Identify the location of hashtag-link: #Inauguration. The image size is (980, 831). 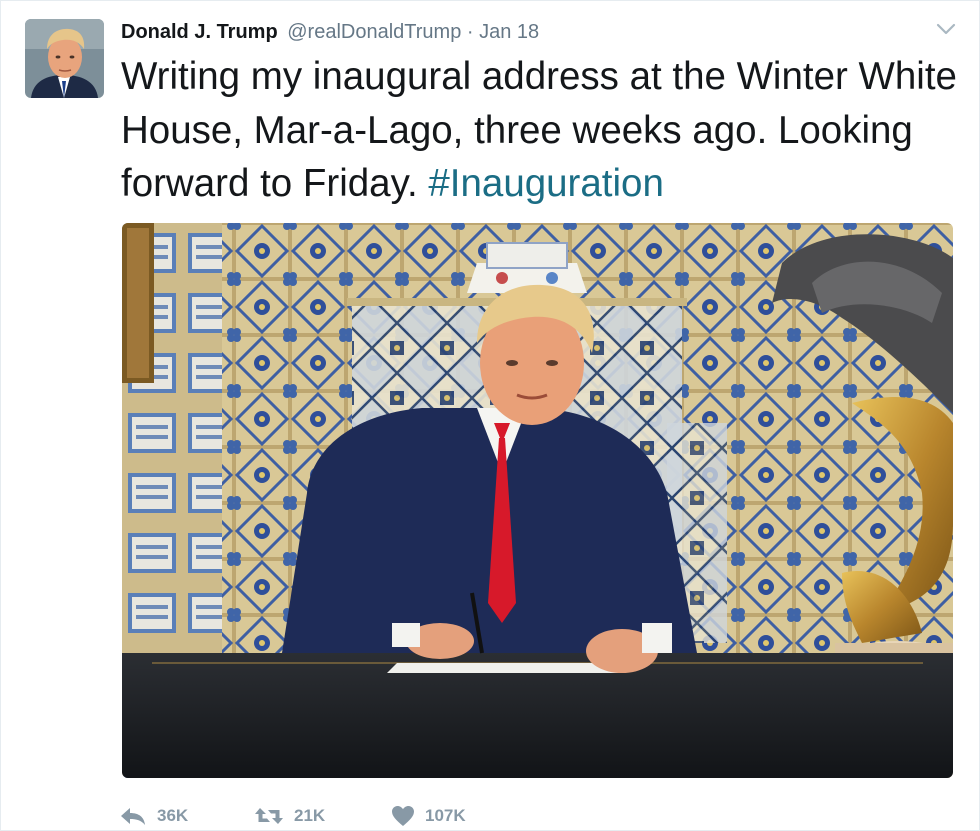
(545, 183).